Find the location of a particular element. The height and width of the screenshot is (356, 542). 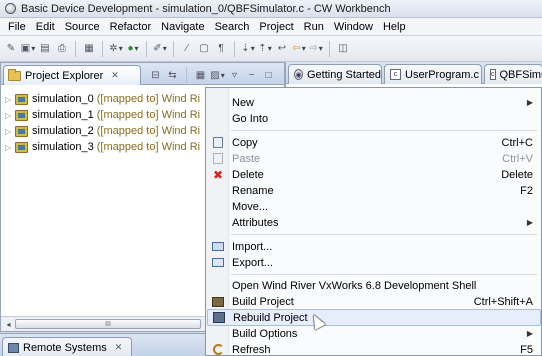

next-annotation-icon: ⇣ is located at coordinates (248, 49).